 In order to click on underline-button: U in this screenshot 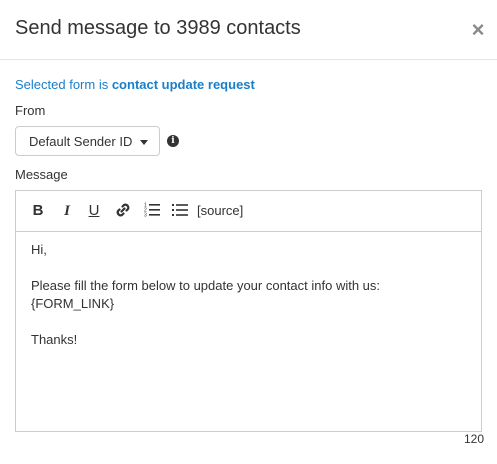, I will do `click(94, 211)`.